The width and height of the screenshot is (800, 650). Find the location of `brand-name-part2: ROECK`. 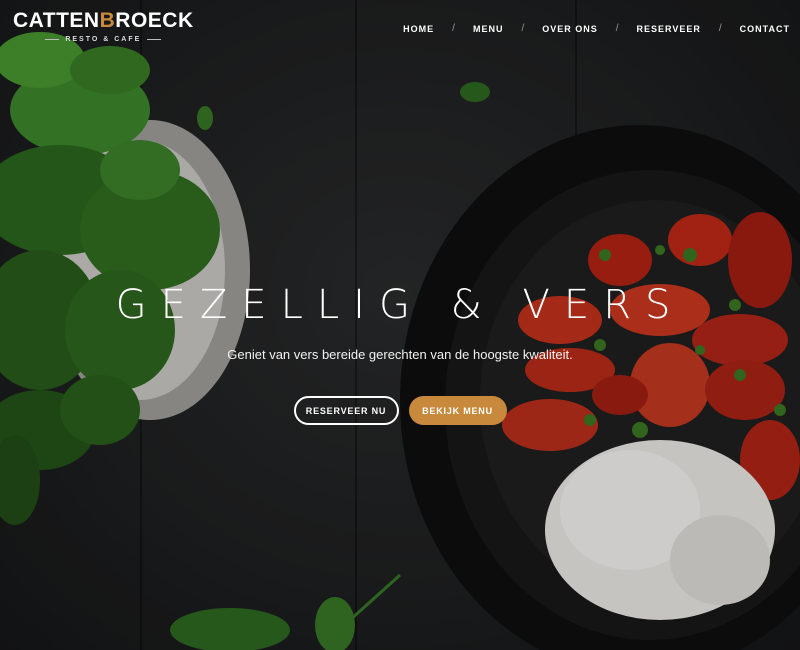

brand-name-part2: ROECK is located at coordinates (154, 20).